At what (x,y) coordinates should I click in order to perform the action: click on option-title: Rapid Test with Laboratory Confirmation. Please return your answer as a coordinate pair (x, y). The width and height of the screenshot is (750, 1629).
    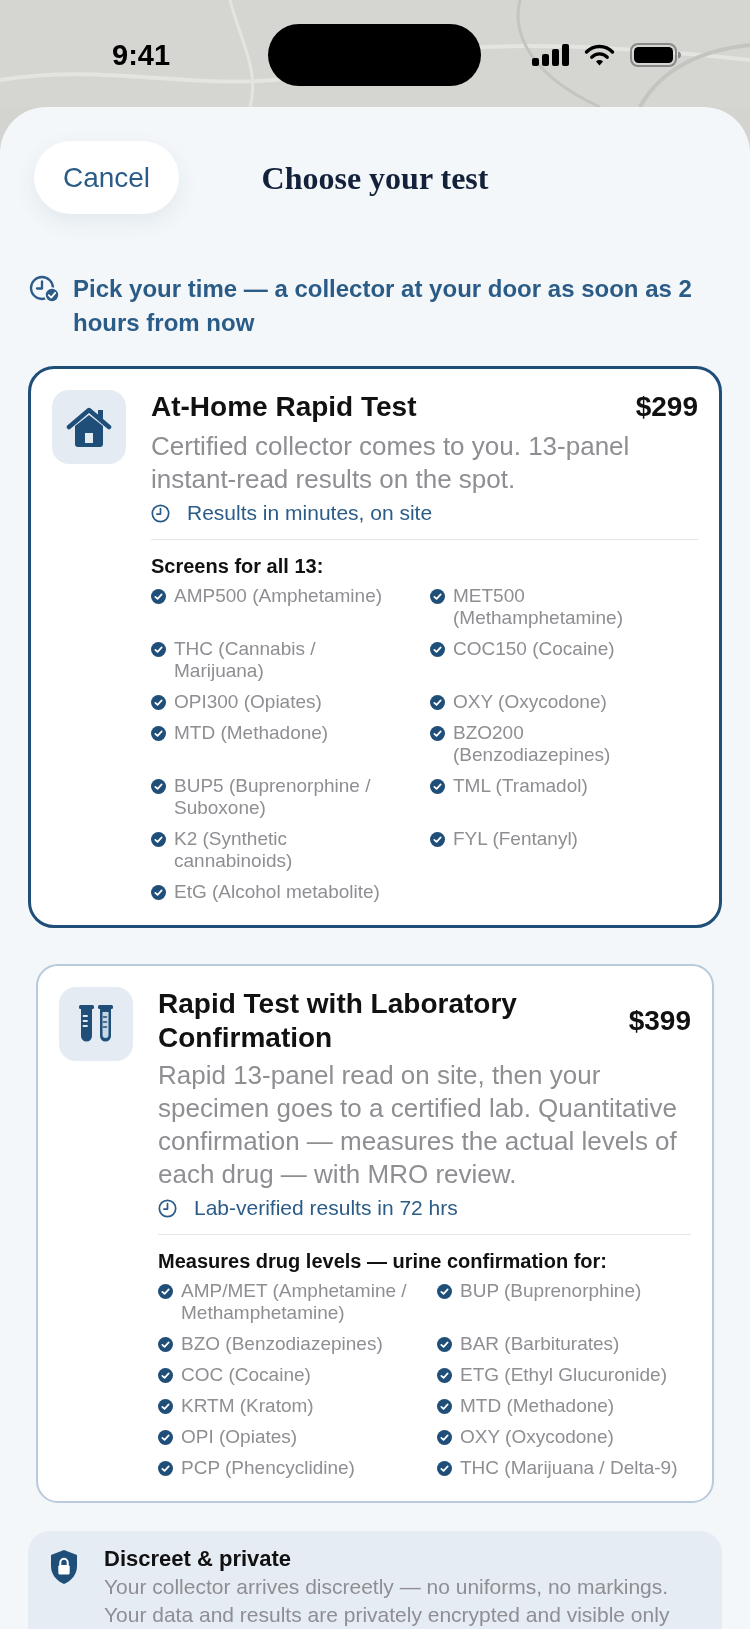
    Looking at the image, I should click on (338, 1021).